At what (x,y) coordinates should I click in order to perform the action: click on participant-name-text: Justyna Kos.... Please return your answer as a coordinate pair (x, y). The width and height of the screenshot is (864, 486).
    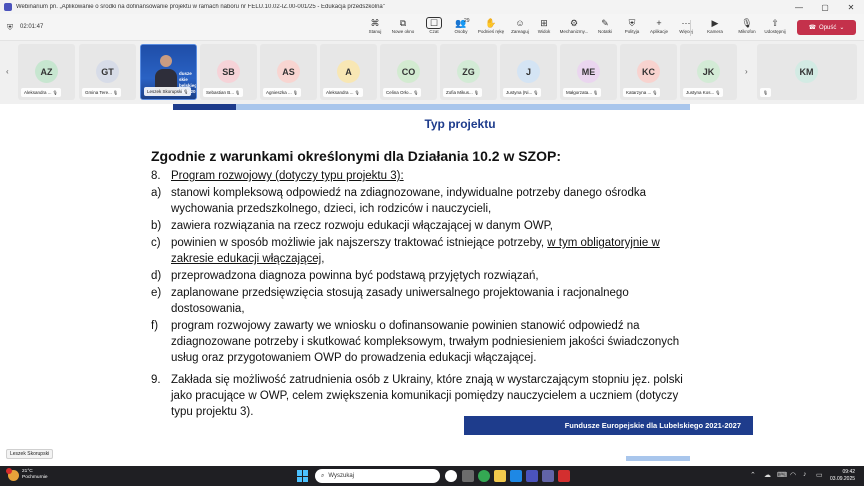
    Looking at the image, I should click on (700, 92).